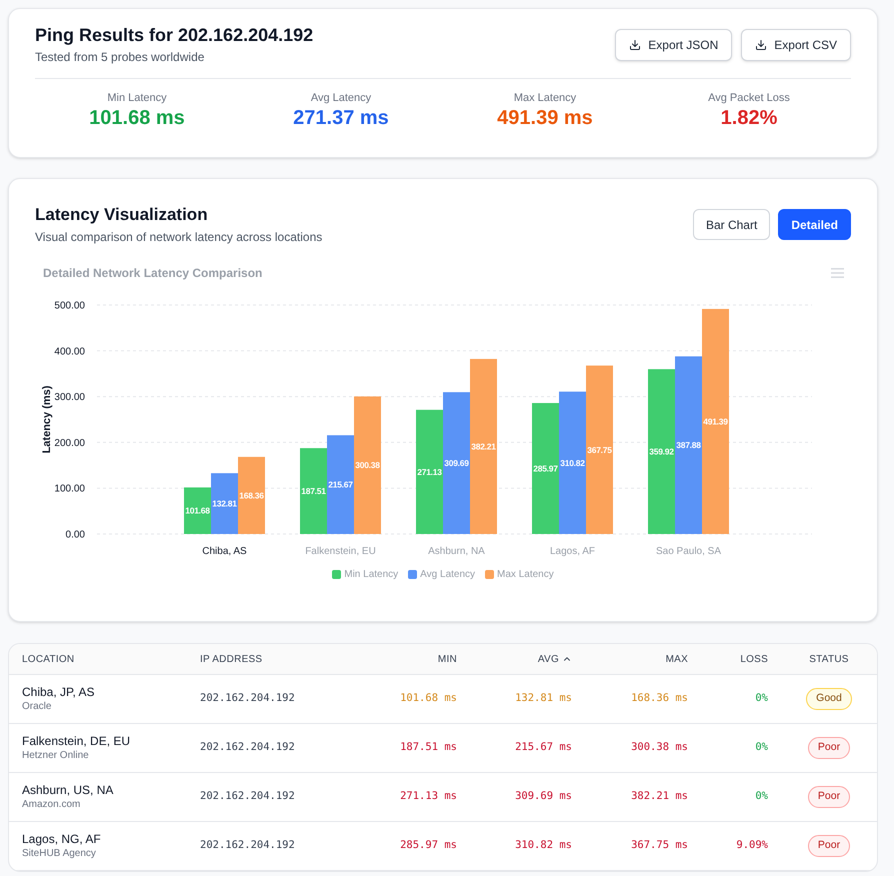  Describe the element at coordinates (428, 698) in the screenshot. I see `latency-value: 101.68 ms` at that location.